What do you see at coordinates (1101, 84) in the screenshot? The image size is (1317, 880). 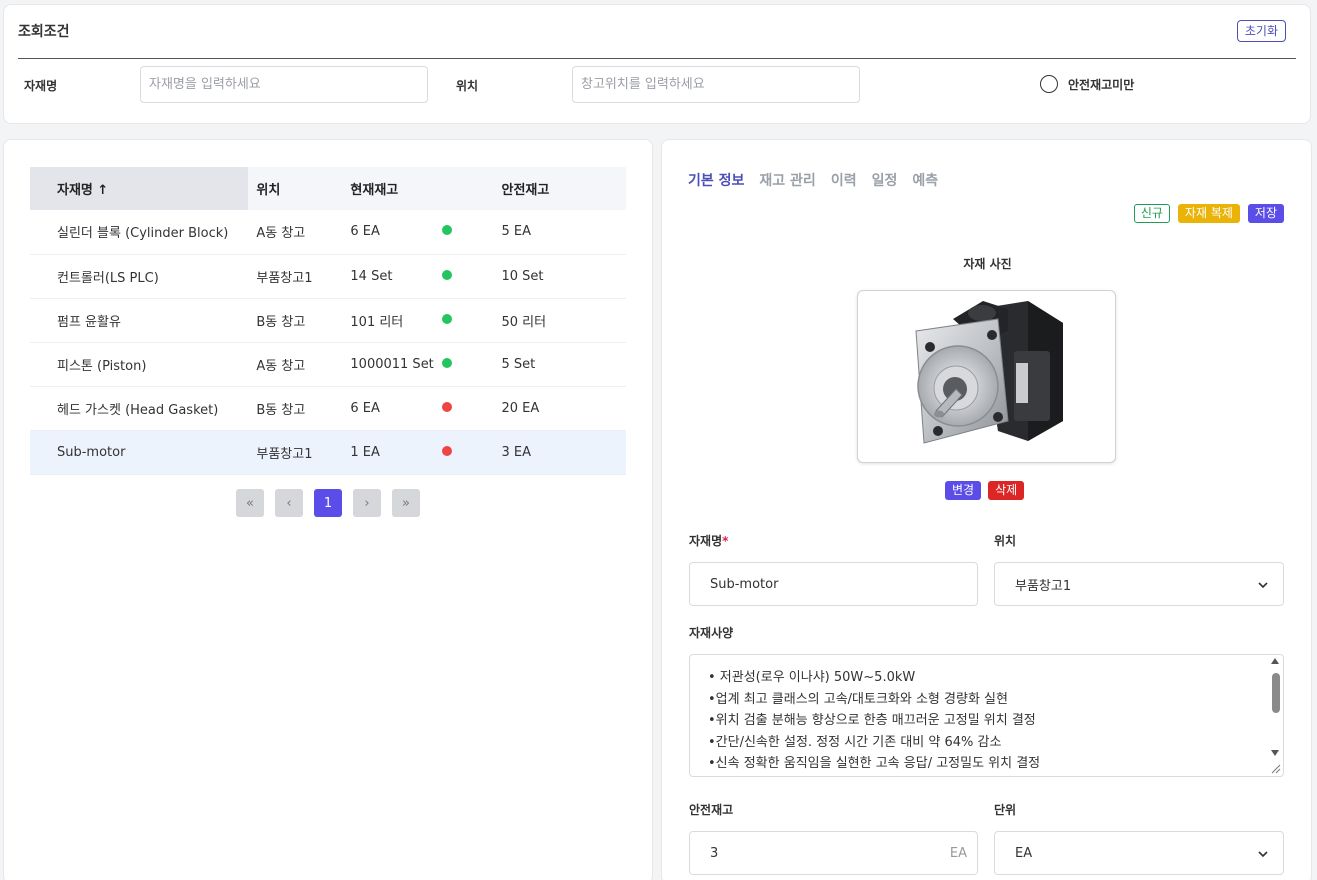 I see `below-safety-label: 안전재고미만` at bounding box center [1101, 84].